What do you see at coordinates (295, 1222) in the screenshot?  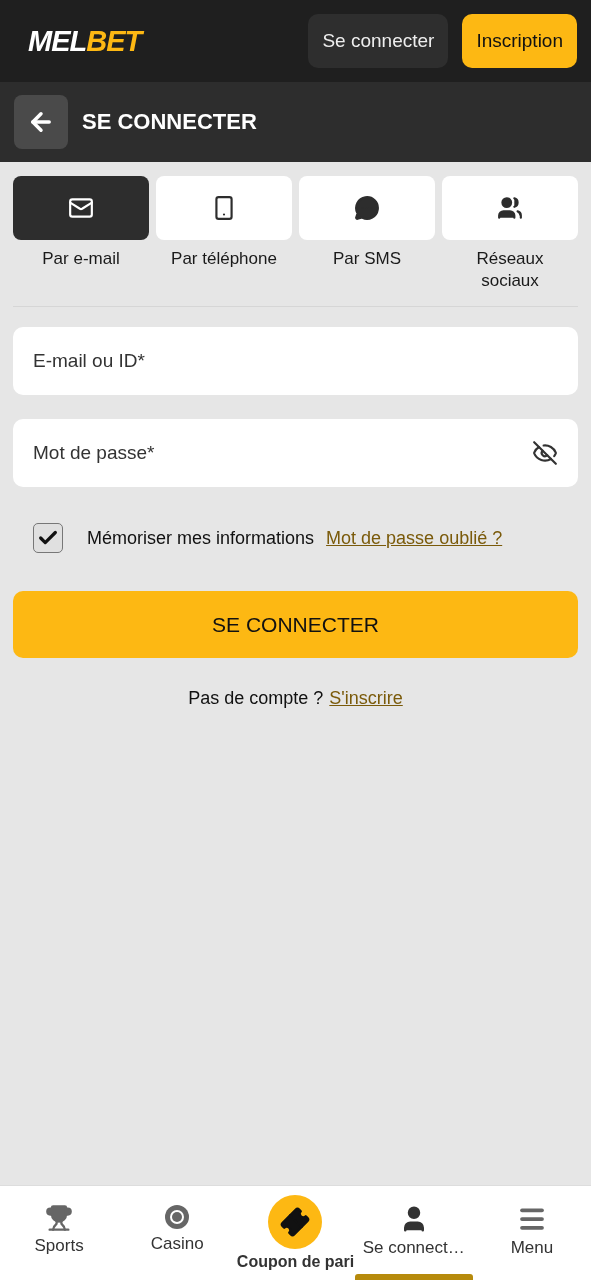 I see `ticket-icon` at bounding box center [295, 1222].